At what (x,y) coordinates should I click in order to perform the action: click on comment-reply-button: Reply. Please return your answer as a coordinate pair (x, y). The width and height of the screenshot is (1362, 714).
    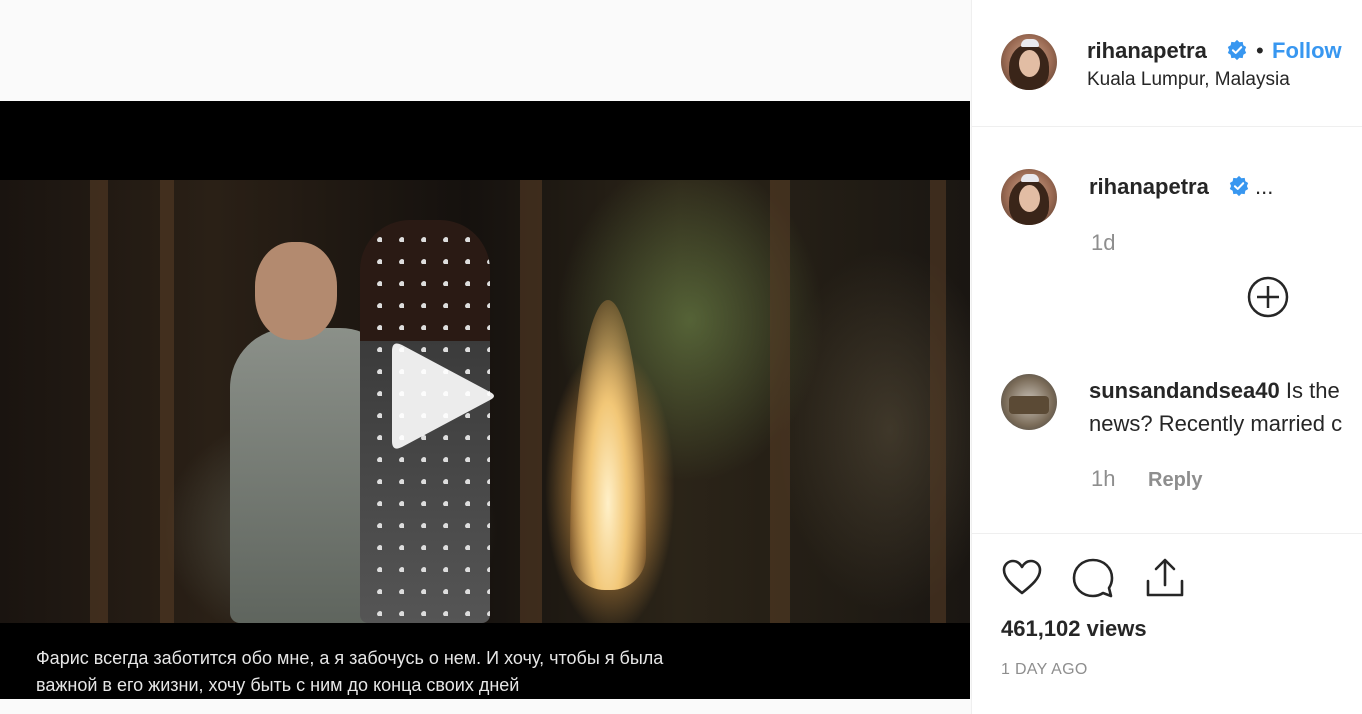
    Looking at the image, I should click on (1175, 480).